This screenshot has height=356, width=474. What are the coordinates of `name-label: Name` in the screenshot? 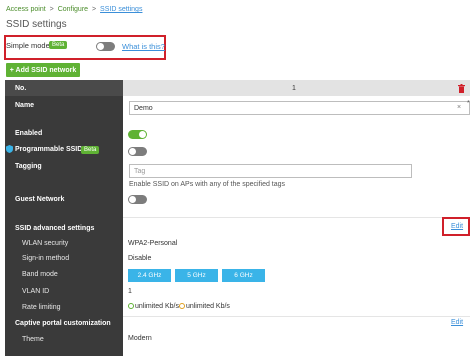 It's located at (25, 105).